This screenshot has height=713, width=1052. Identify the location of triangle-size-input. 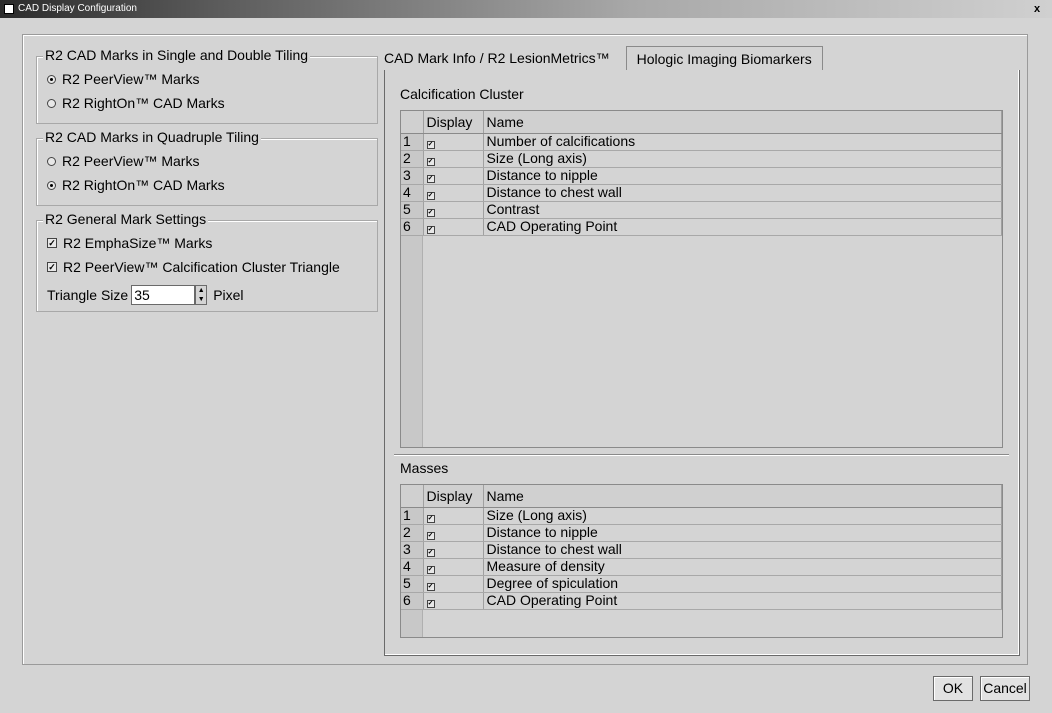
(163, 295).